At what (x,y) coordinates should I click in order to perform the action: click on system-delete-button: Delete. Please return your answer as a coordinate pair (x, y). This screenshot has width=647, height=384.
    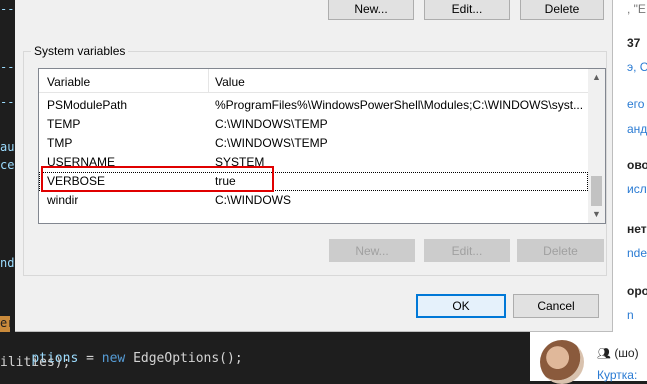
    Looking at the image, I should click on (560, 250).